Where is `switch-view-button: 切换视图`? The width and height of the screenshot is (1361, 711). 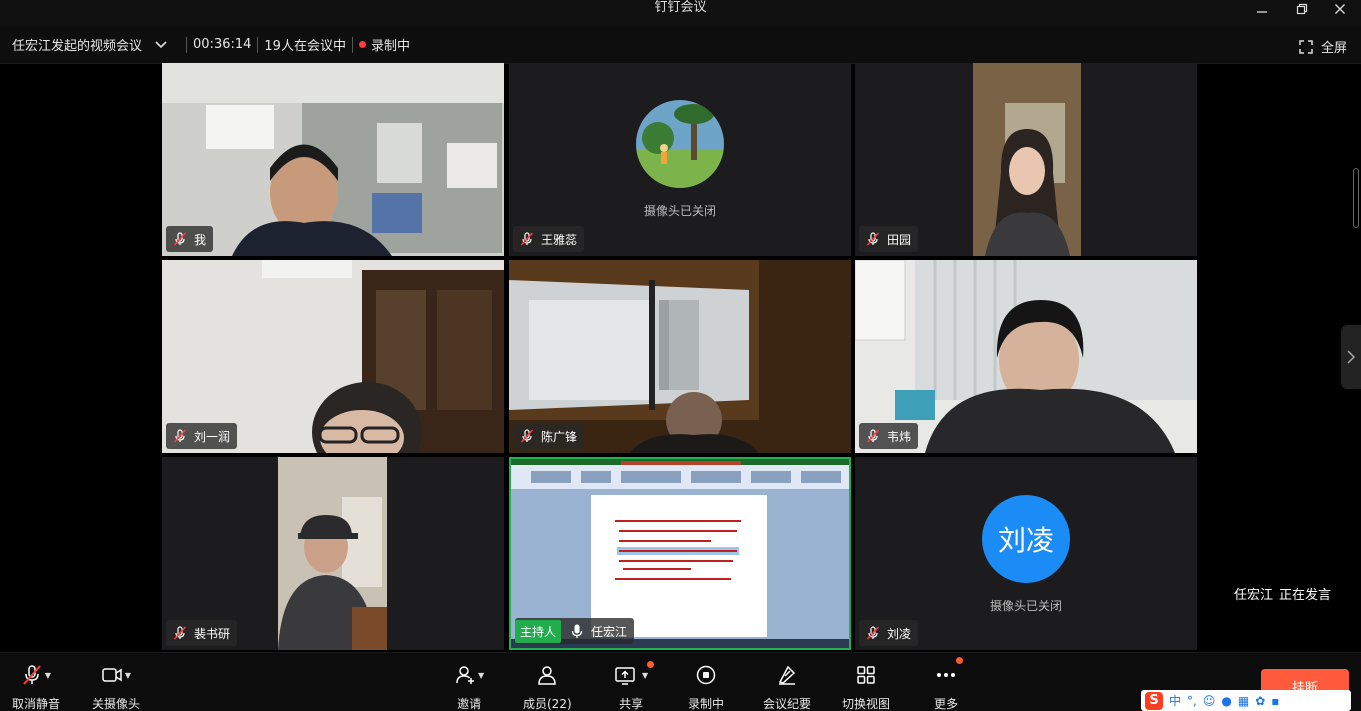 switch-view-button: 切换视图 is located at coordinates (866, 687).